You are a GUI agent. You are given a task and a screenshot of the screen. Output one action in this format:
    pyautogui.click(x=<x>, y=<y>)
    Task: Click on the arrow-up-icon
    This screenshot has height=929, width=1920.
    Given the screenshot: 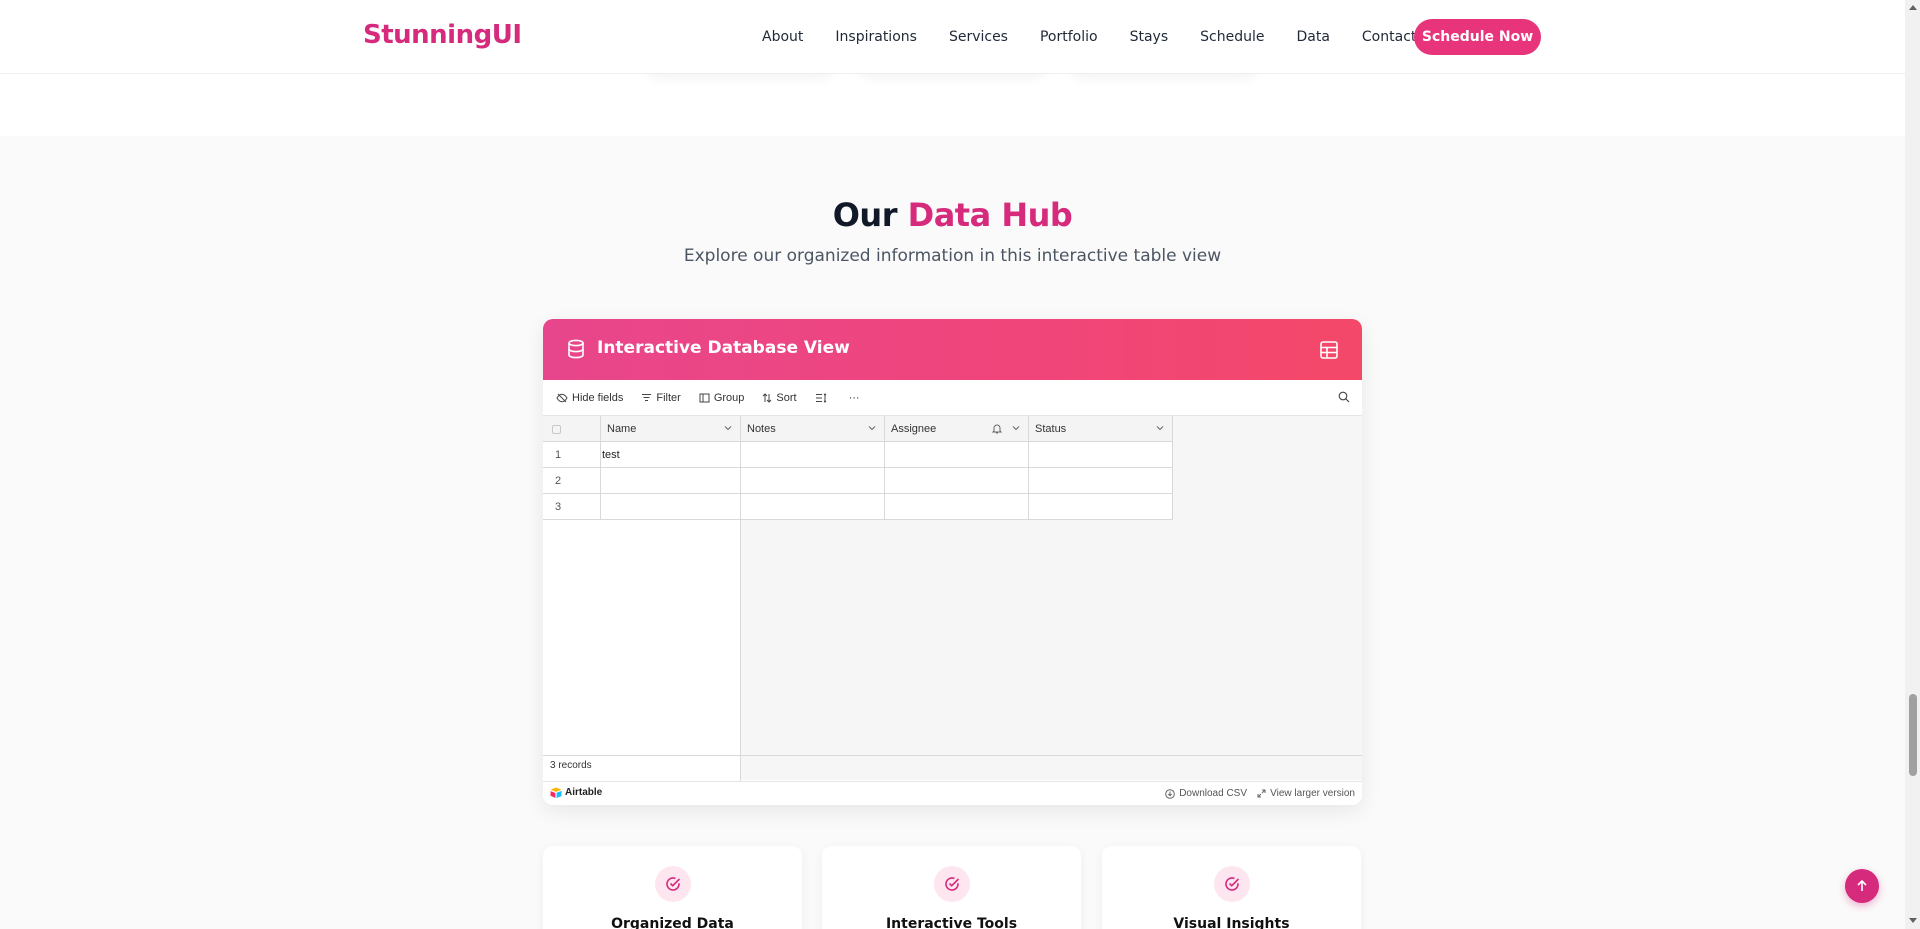 What is the action you would take?
    pyautogui.click(x=1862, y=885)
    